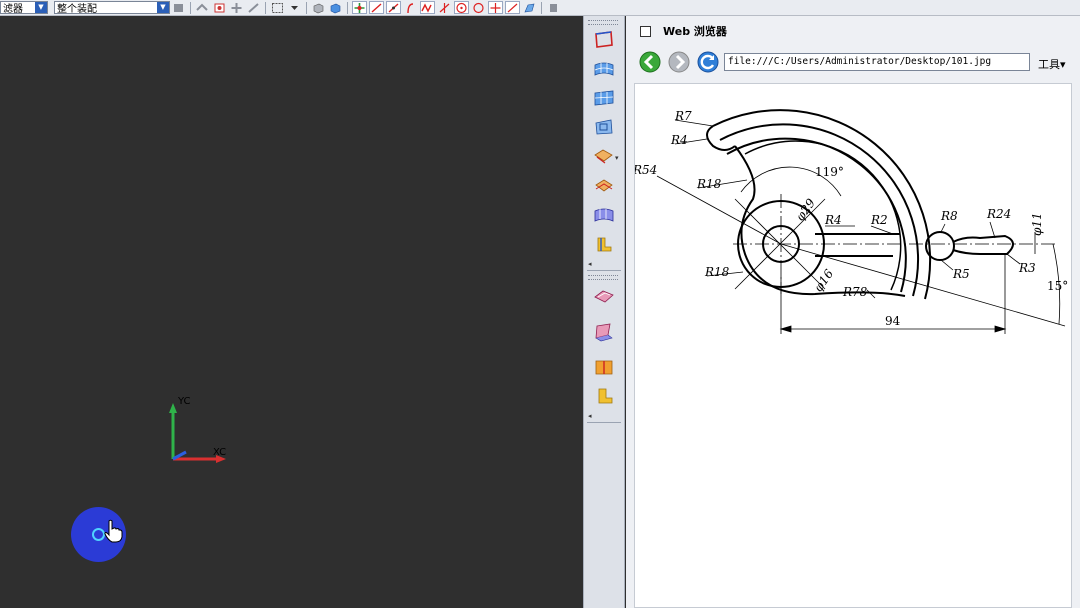 The height and width of the screenshot is (608, 1080). Describe the element at coordinates (529, 7) in the screenshot. I see `point-on-face-icon` at that location.